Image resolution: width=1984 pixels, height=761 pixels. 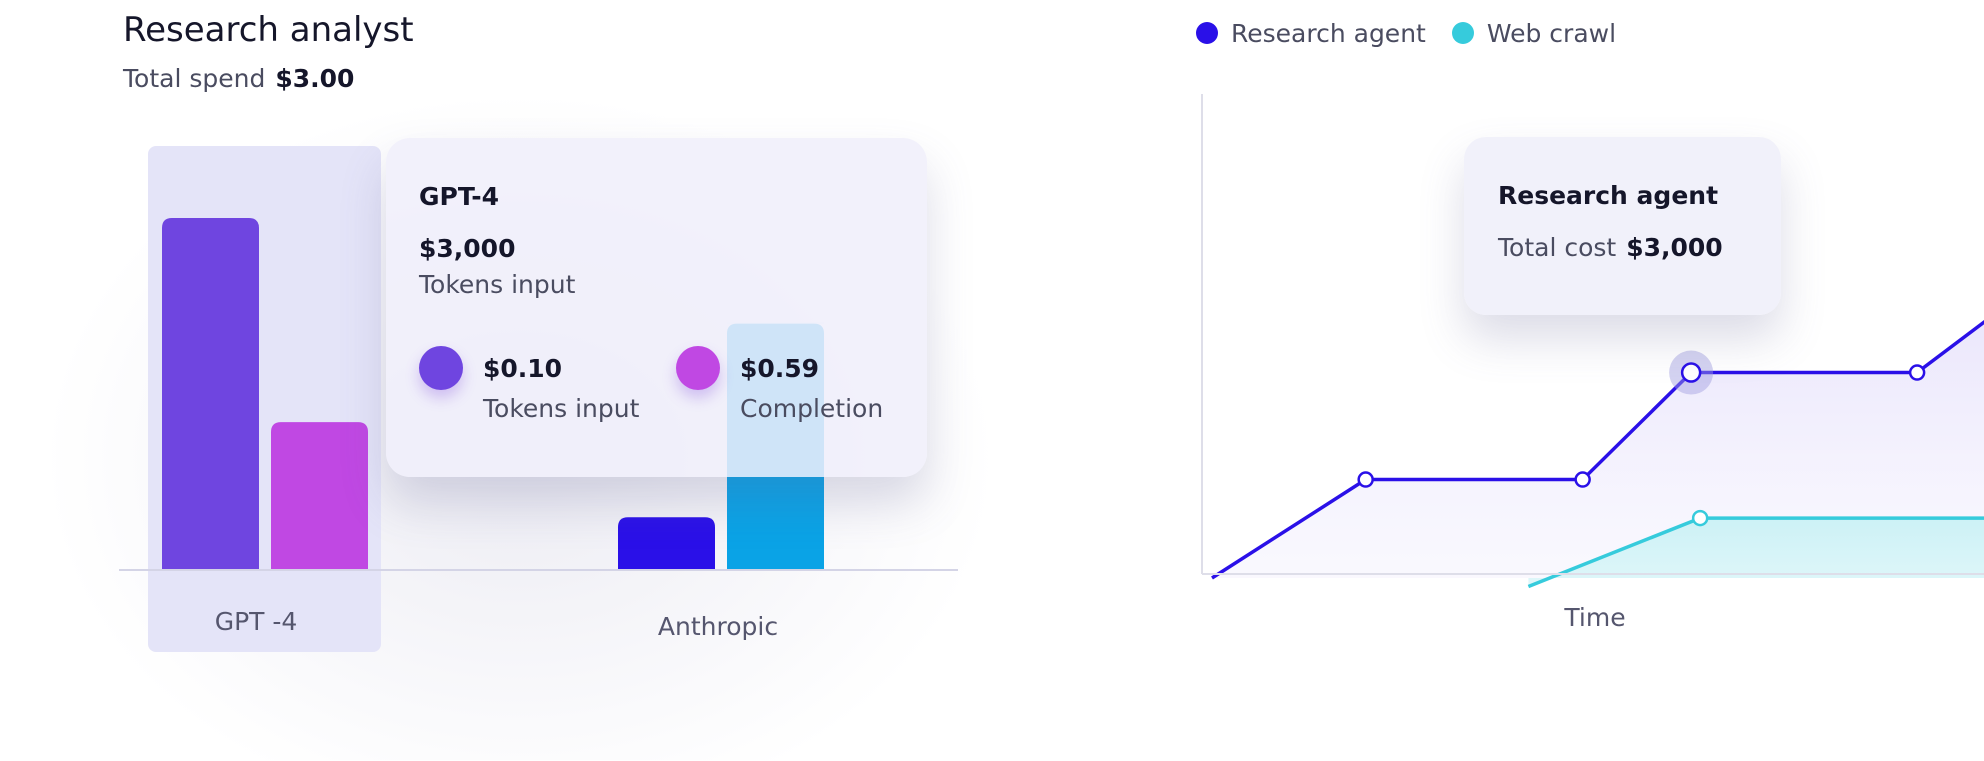 What do you see at coordinates (467, 248) in the screenshot?
I see `bar-tooltip-amount: $3,000` at bounding box center [467, 248].